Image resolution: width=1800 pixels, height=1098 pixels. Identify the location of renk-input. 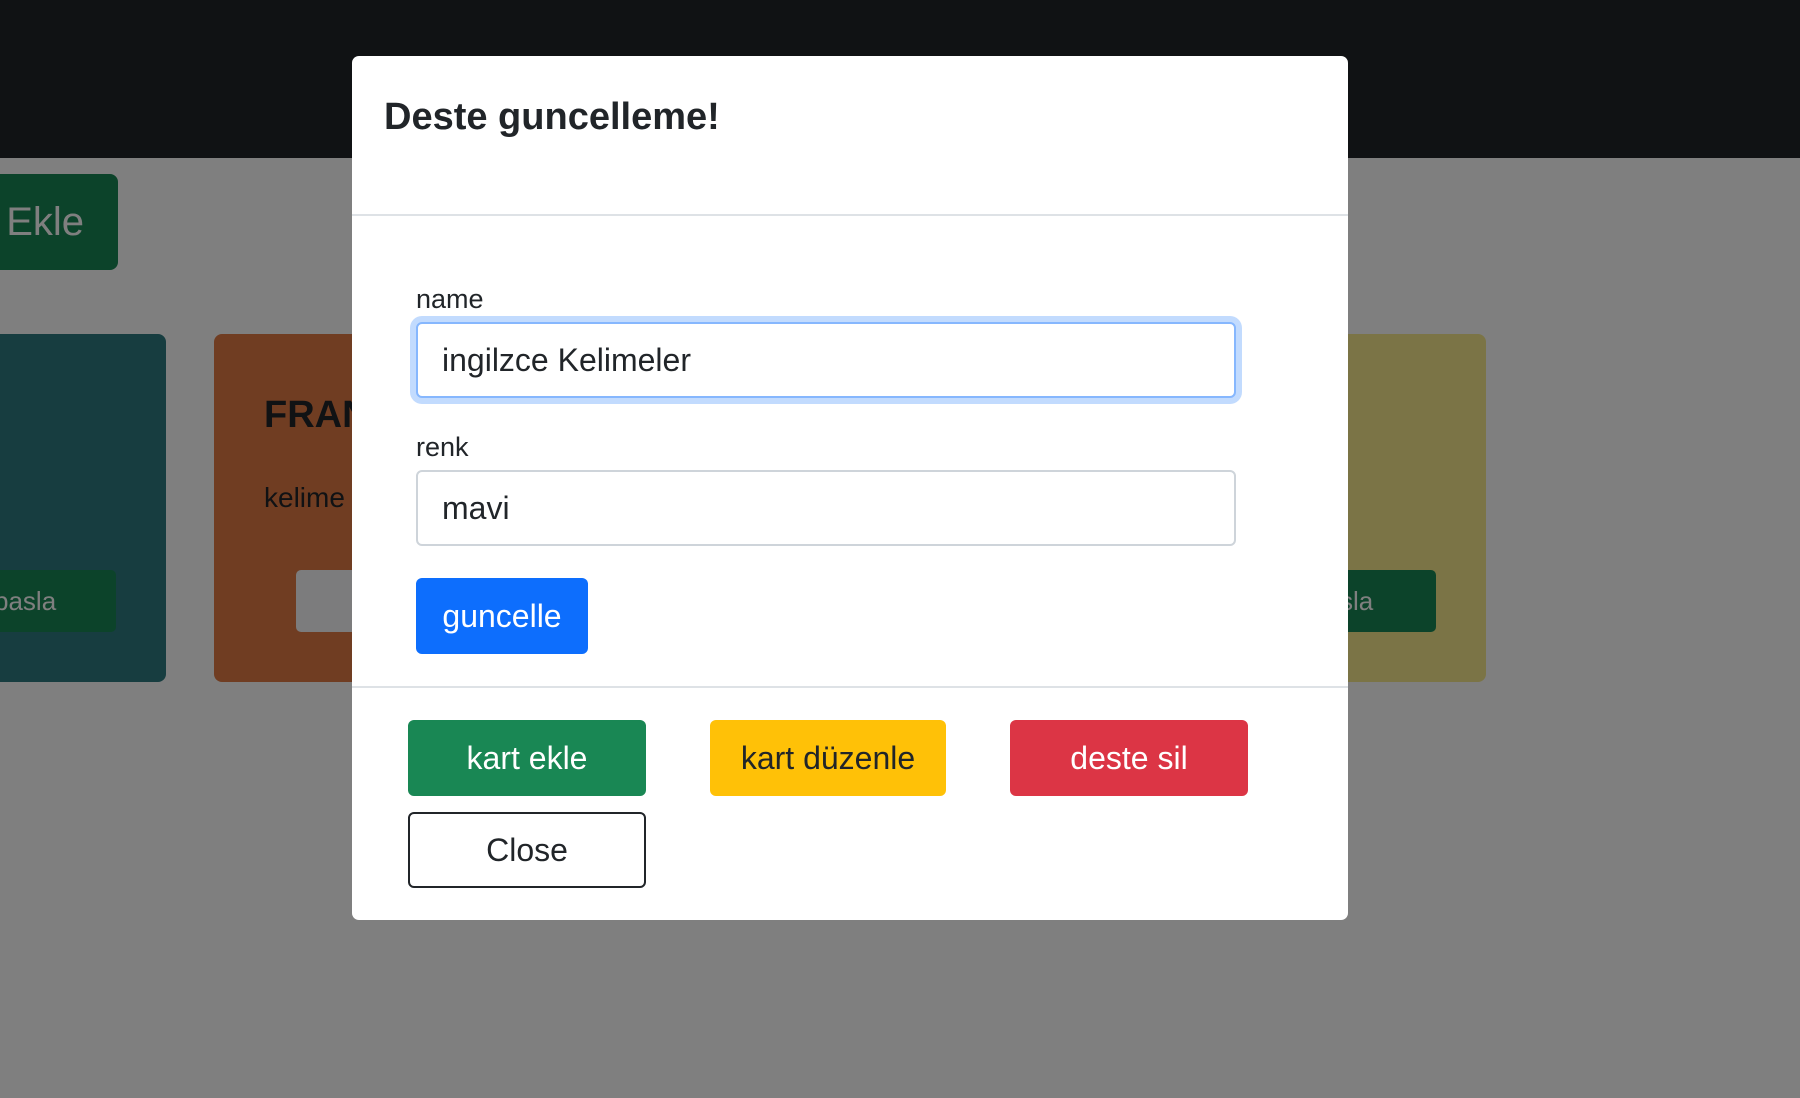
(826, 508).